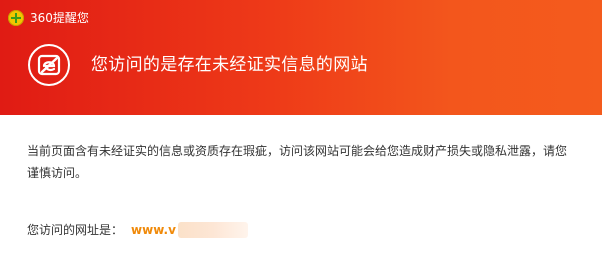 The image size is (602, 276). Describe the element at coordinates (59, 18) in the screenshot. I see `window-title: 360提醒您` at that location.